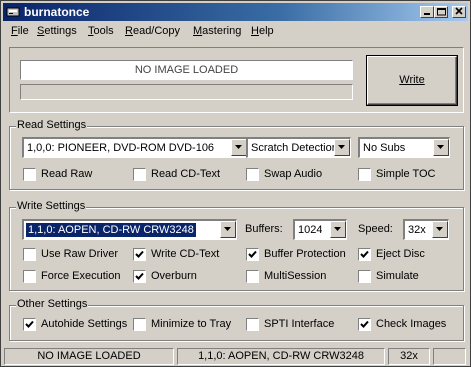  Describe the element at coordinates (295, 276) in the screenshot. I see `checkbox-label: MultiSession` at that location.